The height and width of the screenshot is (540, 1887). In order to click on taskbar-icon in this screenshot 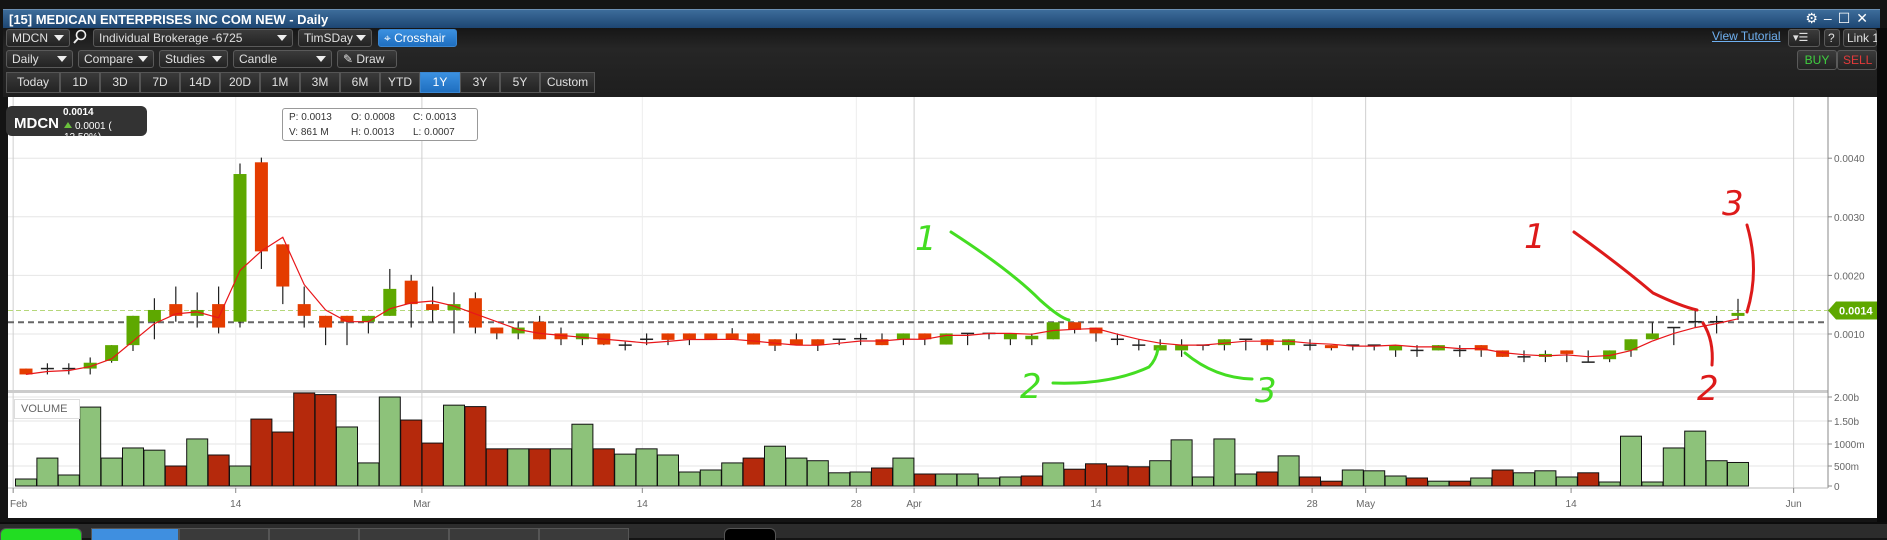, I will do `click(750, 534)`.